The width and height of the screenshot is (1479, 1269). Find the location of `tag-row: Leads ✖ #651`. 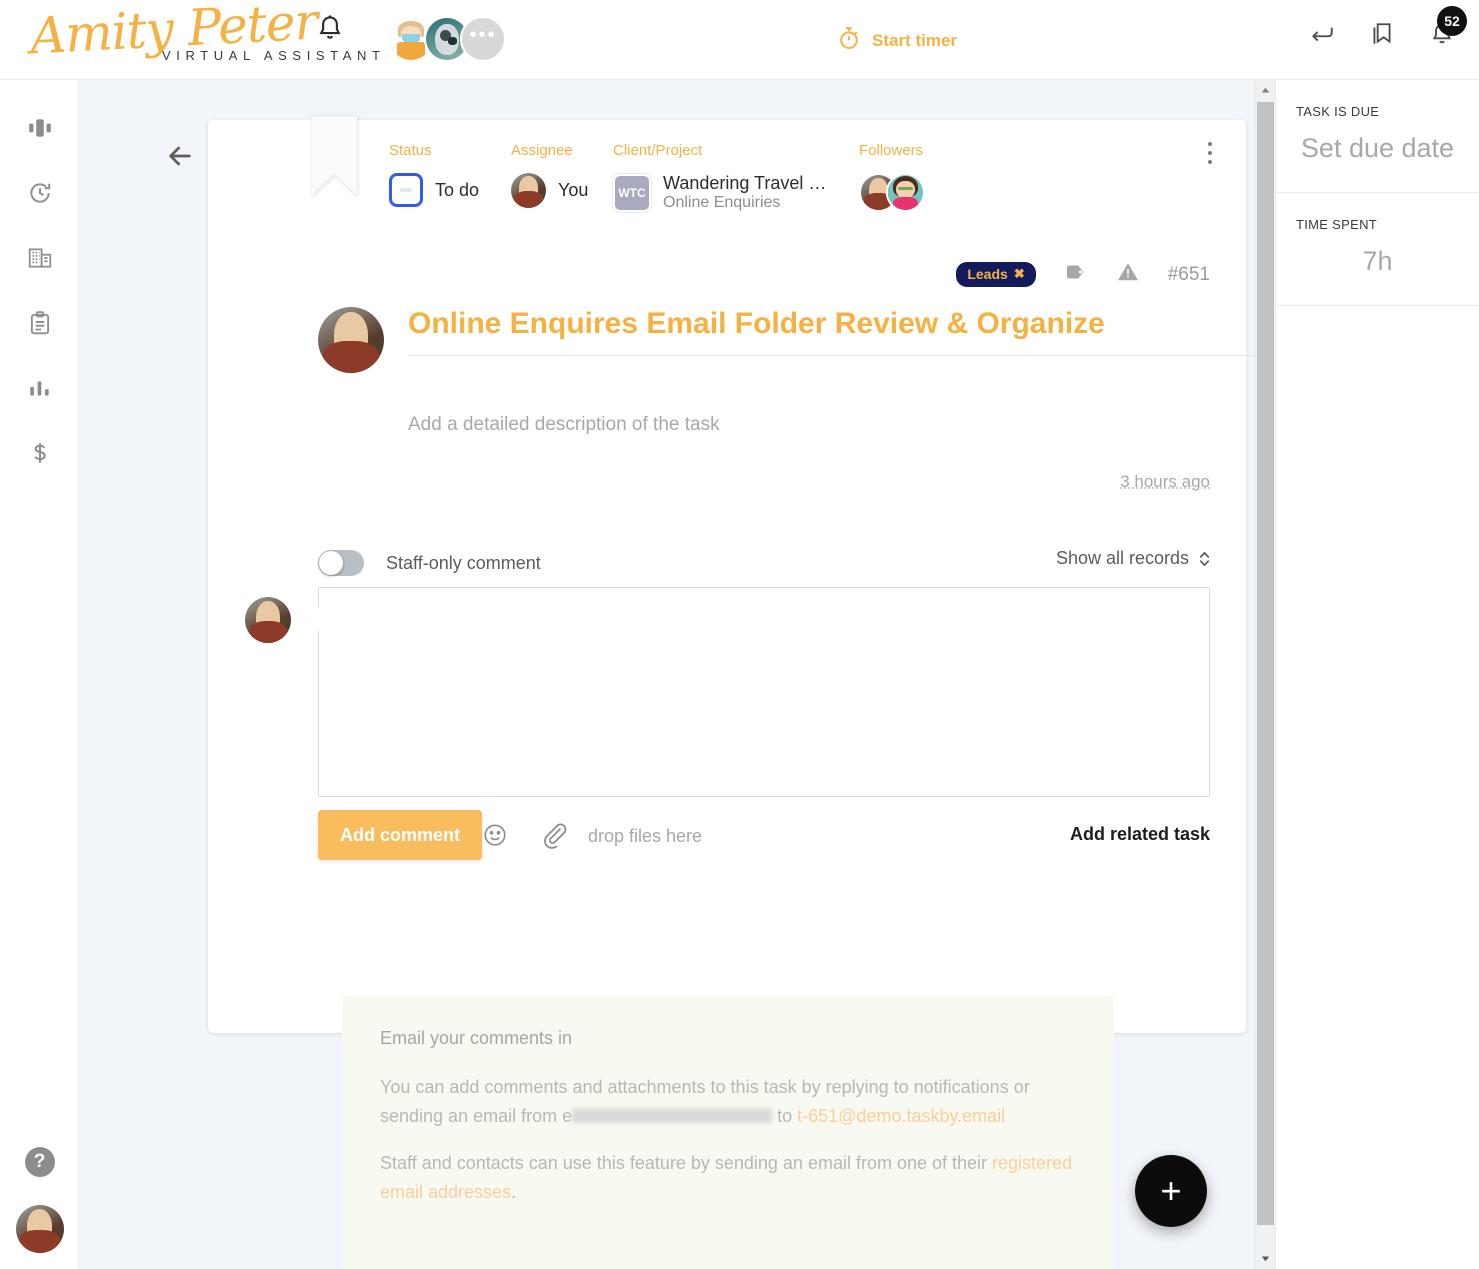

tag-row: Leads ✖ #651 is located at coordinates (1083, 274).